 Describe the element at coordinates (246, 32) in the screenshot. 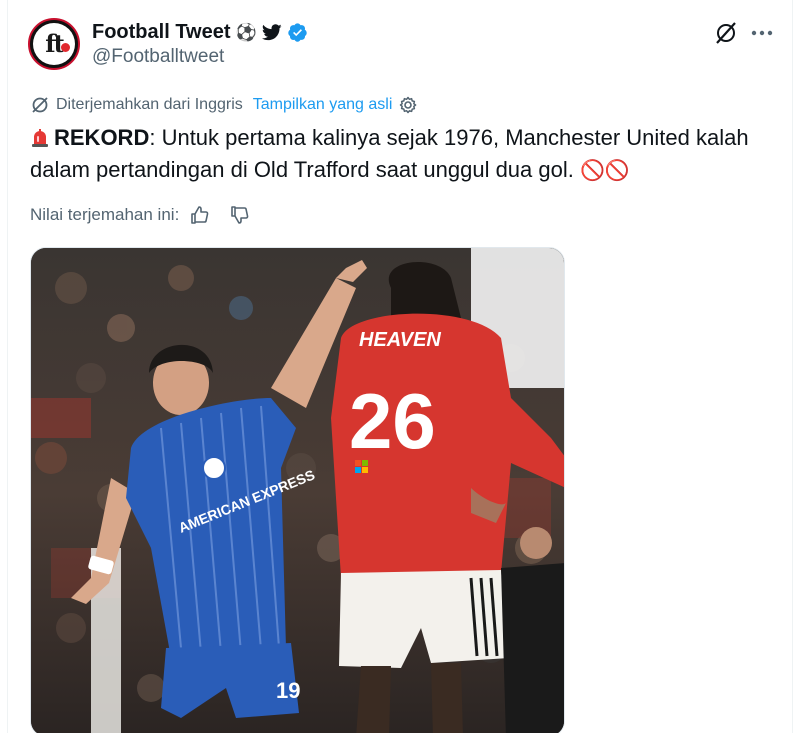

I see `football-emoji: ⚽` at that location.